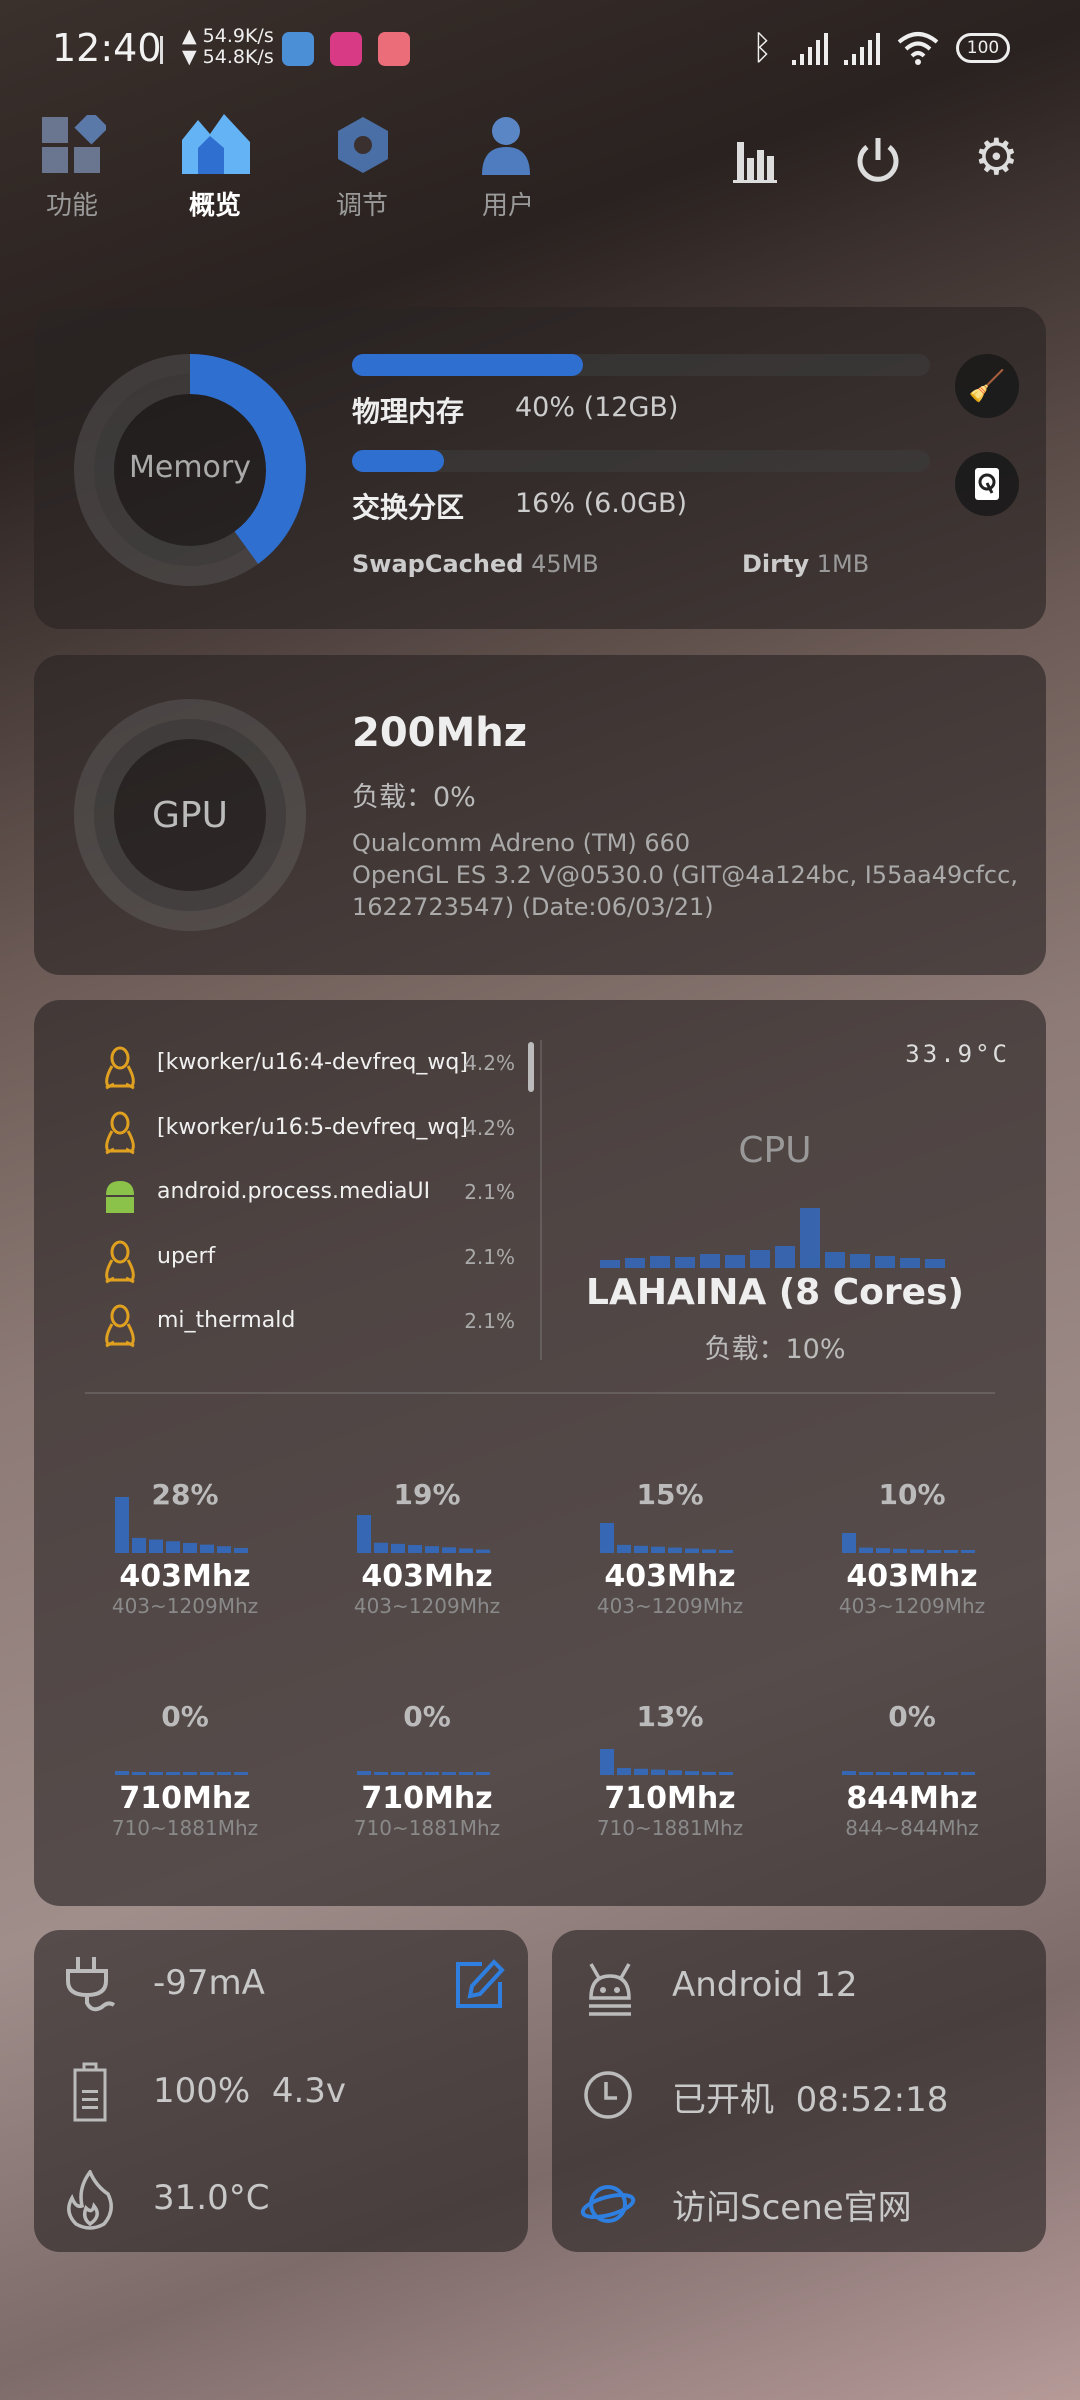 The image size is (1080, 2400). I want to click on cpu-core: 0% 844Mhz 844~844Mhz, so click(912, 1770).